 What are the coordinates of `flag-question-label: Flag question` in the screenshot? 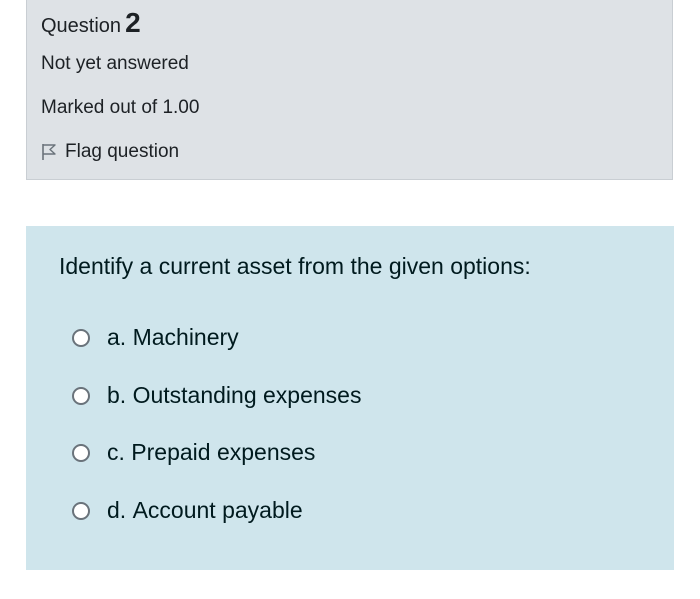 It's located at (122, 151).